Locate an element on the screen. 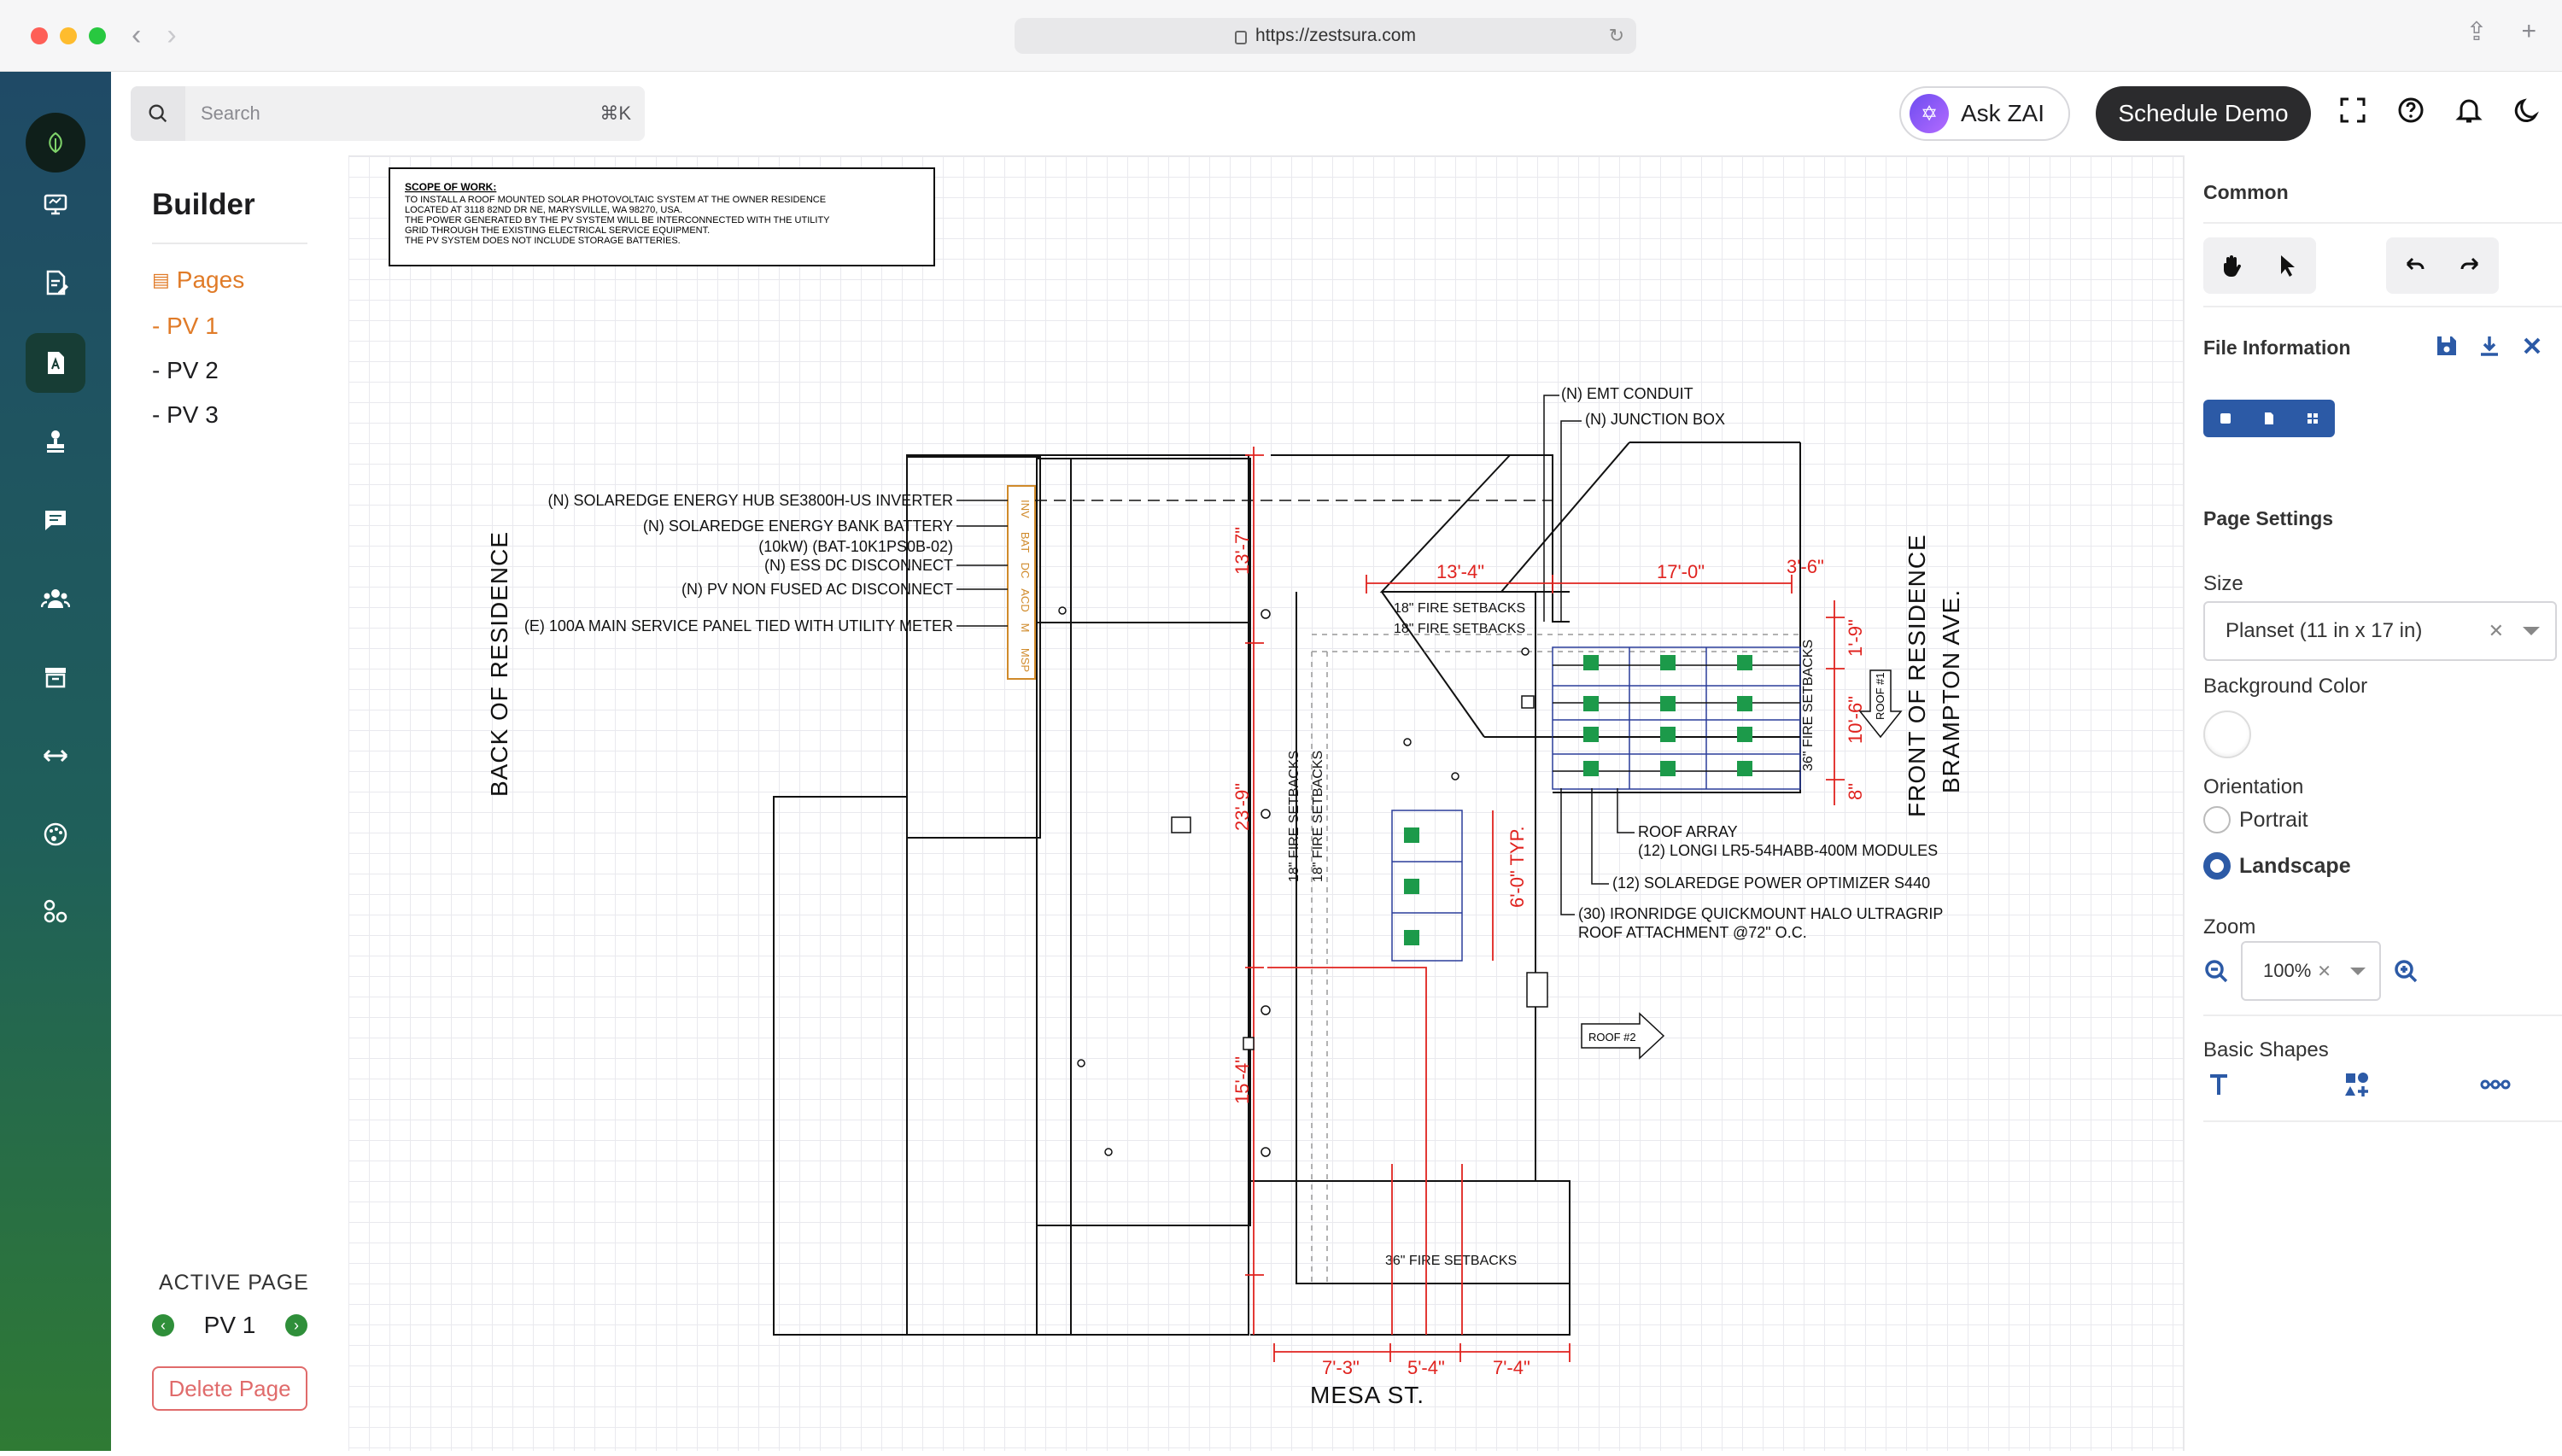  help-icon is located at coordinates (2411, 110).